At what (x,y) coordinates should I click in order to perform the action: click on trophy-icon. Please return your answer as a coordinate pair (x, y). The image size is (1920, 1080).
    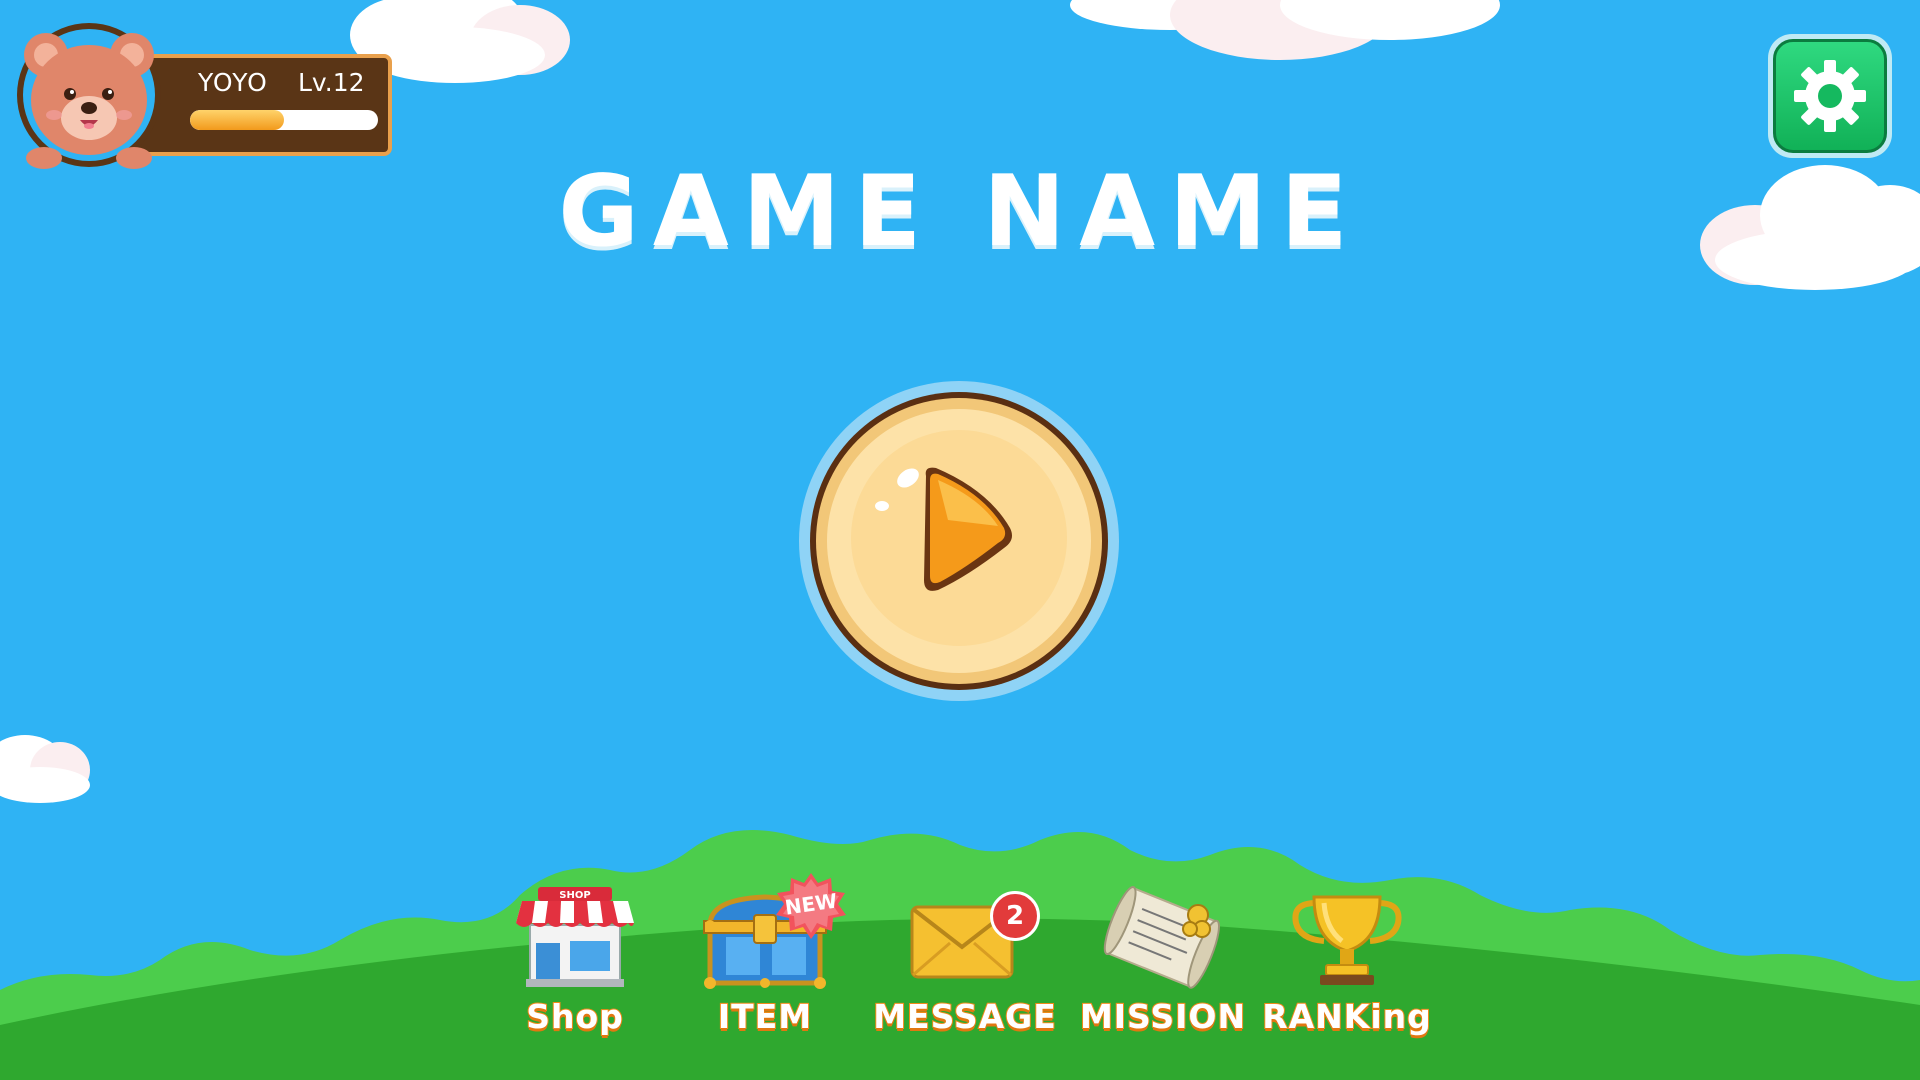
    Looking at the image, I should click on (1347, 940).